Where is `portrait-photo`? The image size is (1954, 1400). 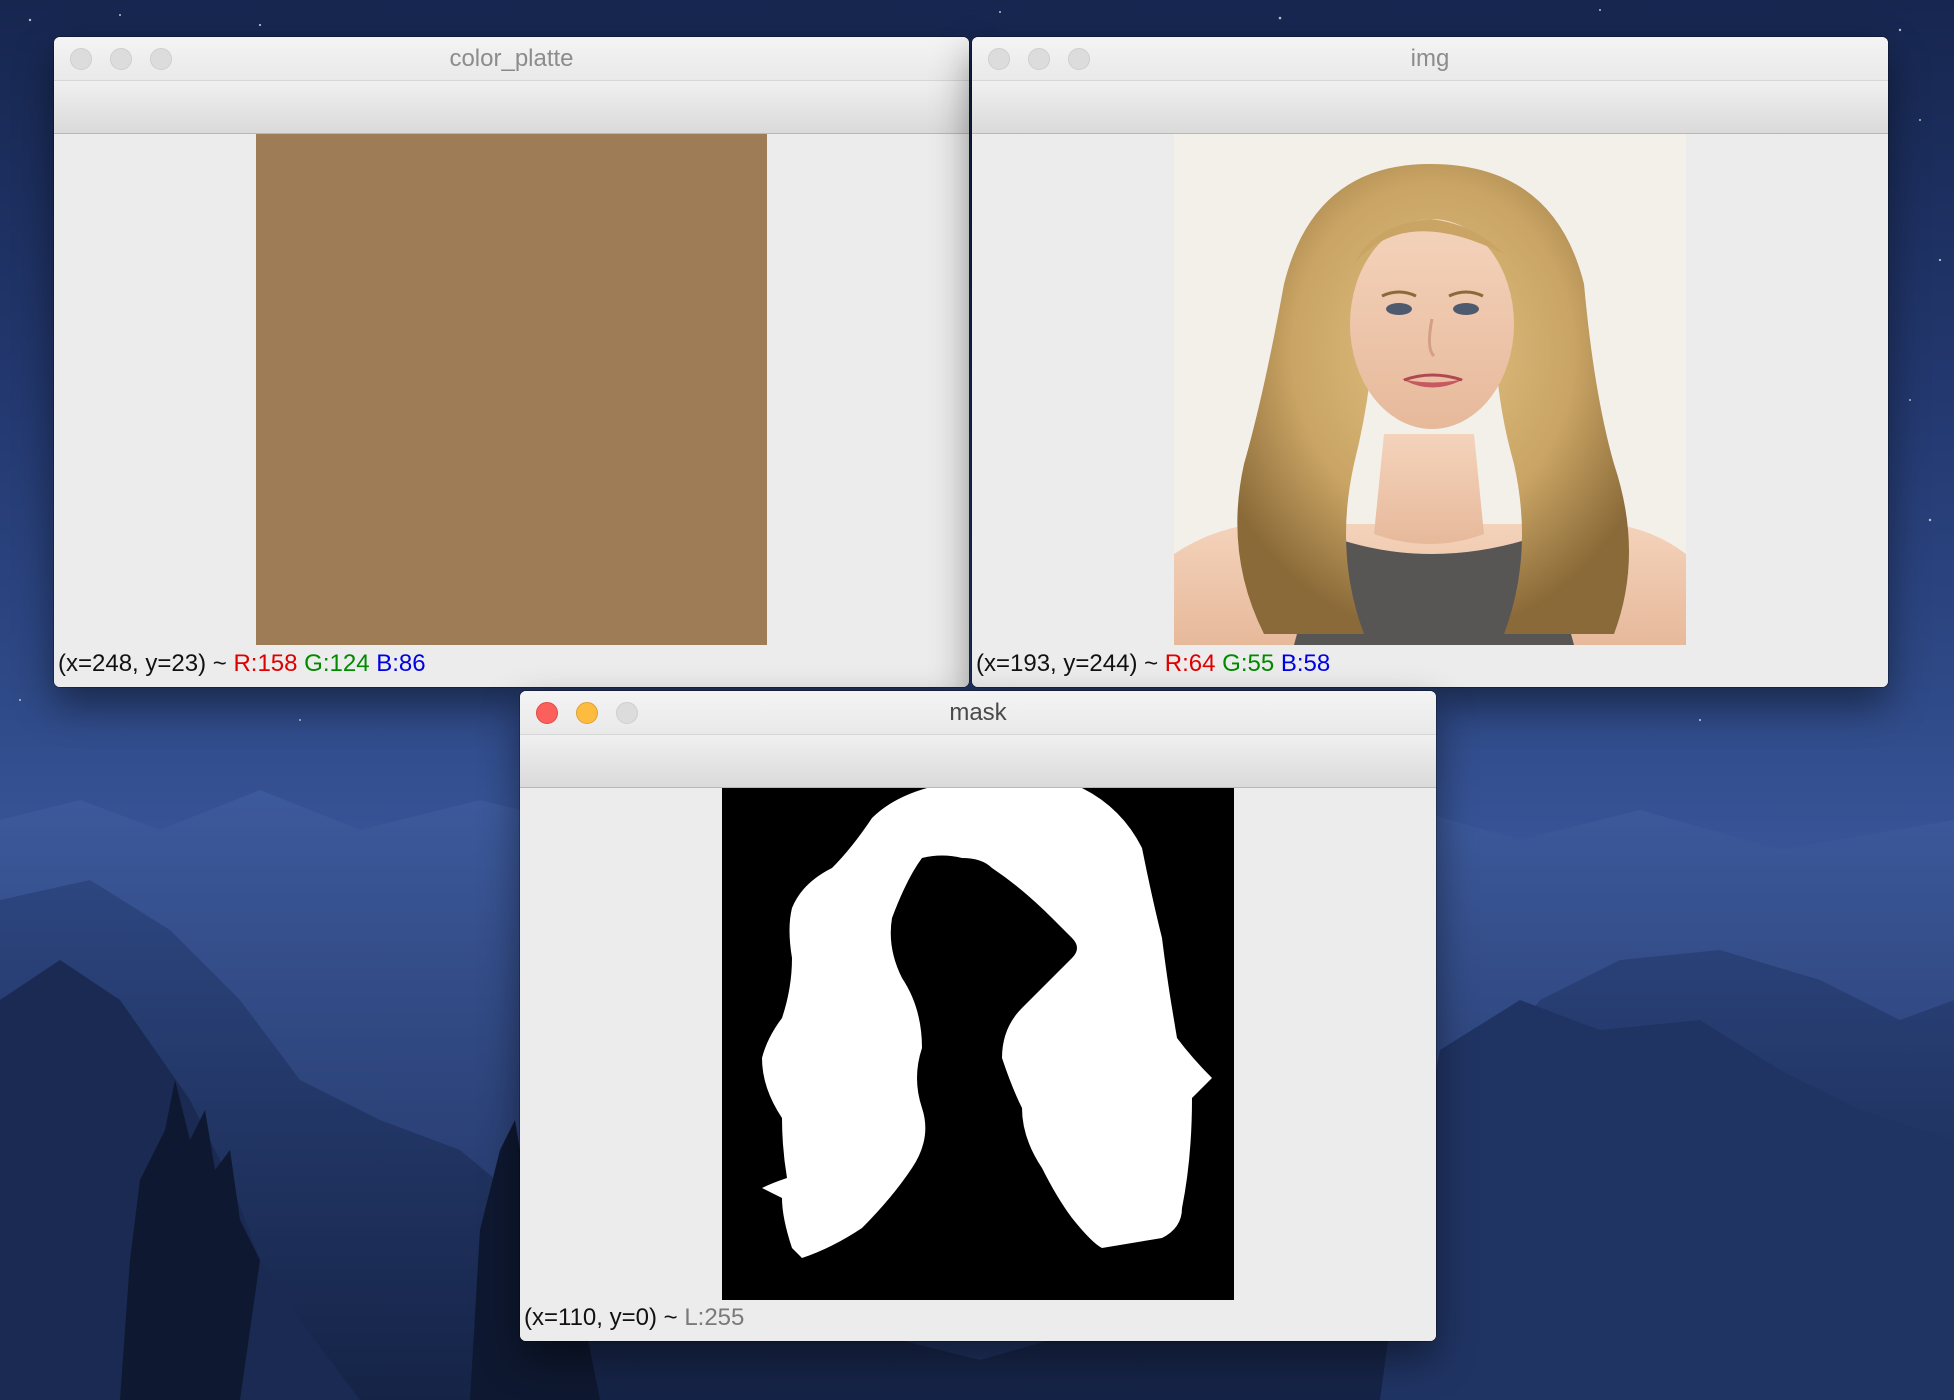
portrait-photo is located at coordinates (1430, 389).